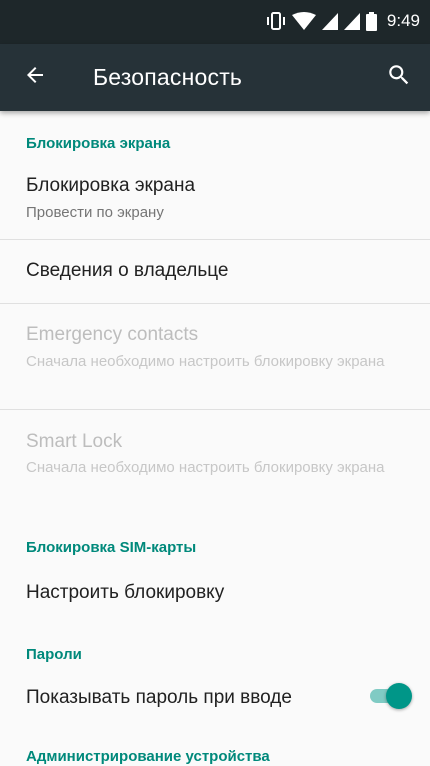 This screenshot has height=766, width=430. I want to click on category-screen-lock: Блокировка экрана, so click(98, 143).